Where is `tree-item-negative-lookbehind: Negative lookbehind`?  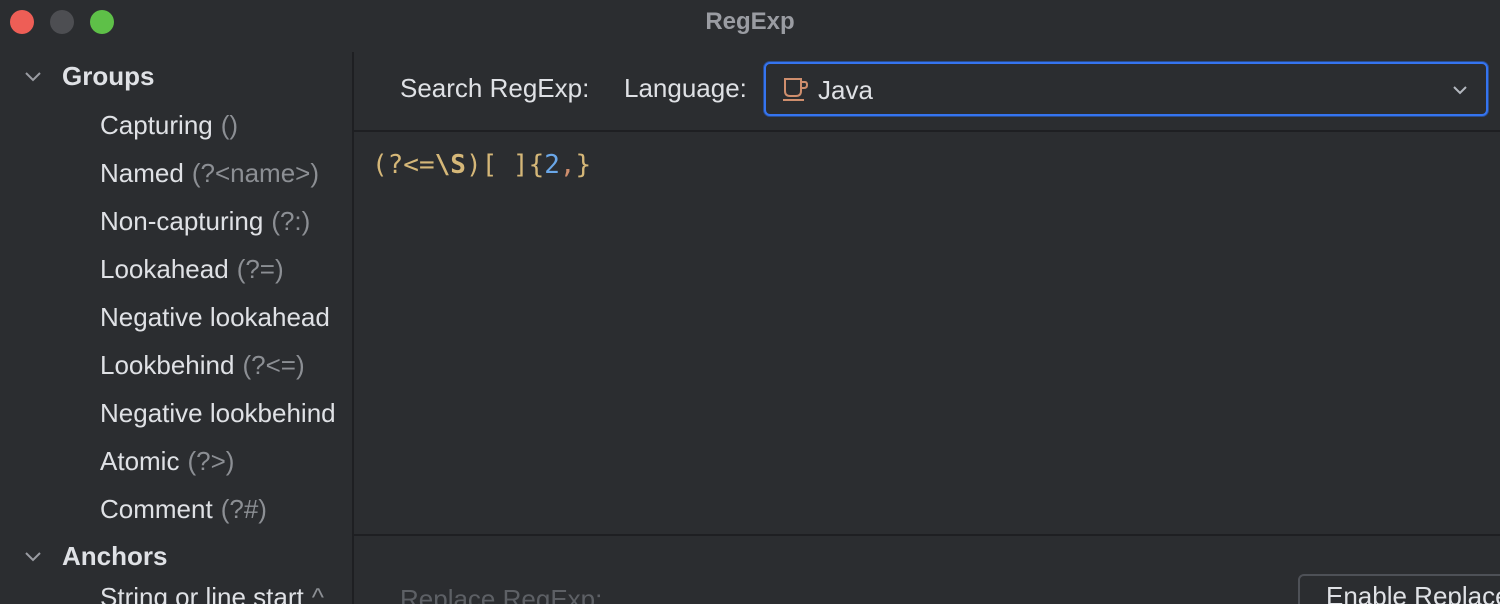 tree-item-negative-lookbehind: Negative lookbehind is located at coordinates (218, 422).